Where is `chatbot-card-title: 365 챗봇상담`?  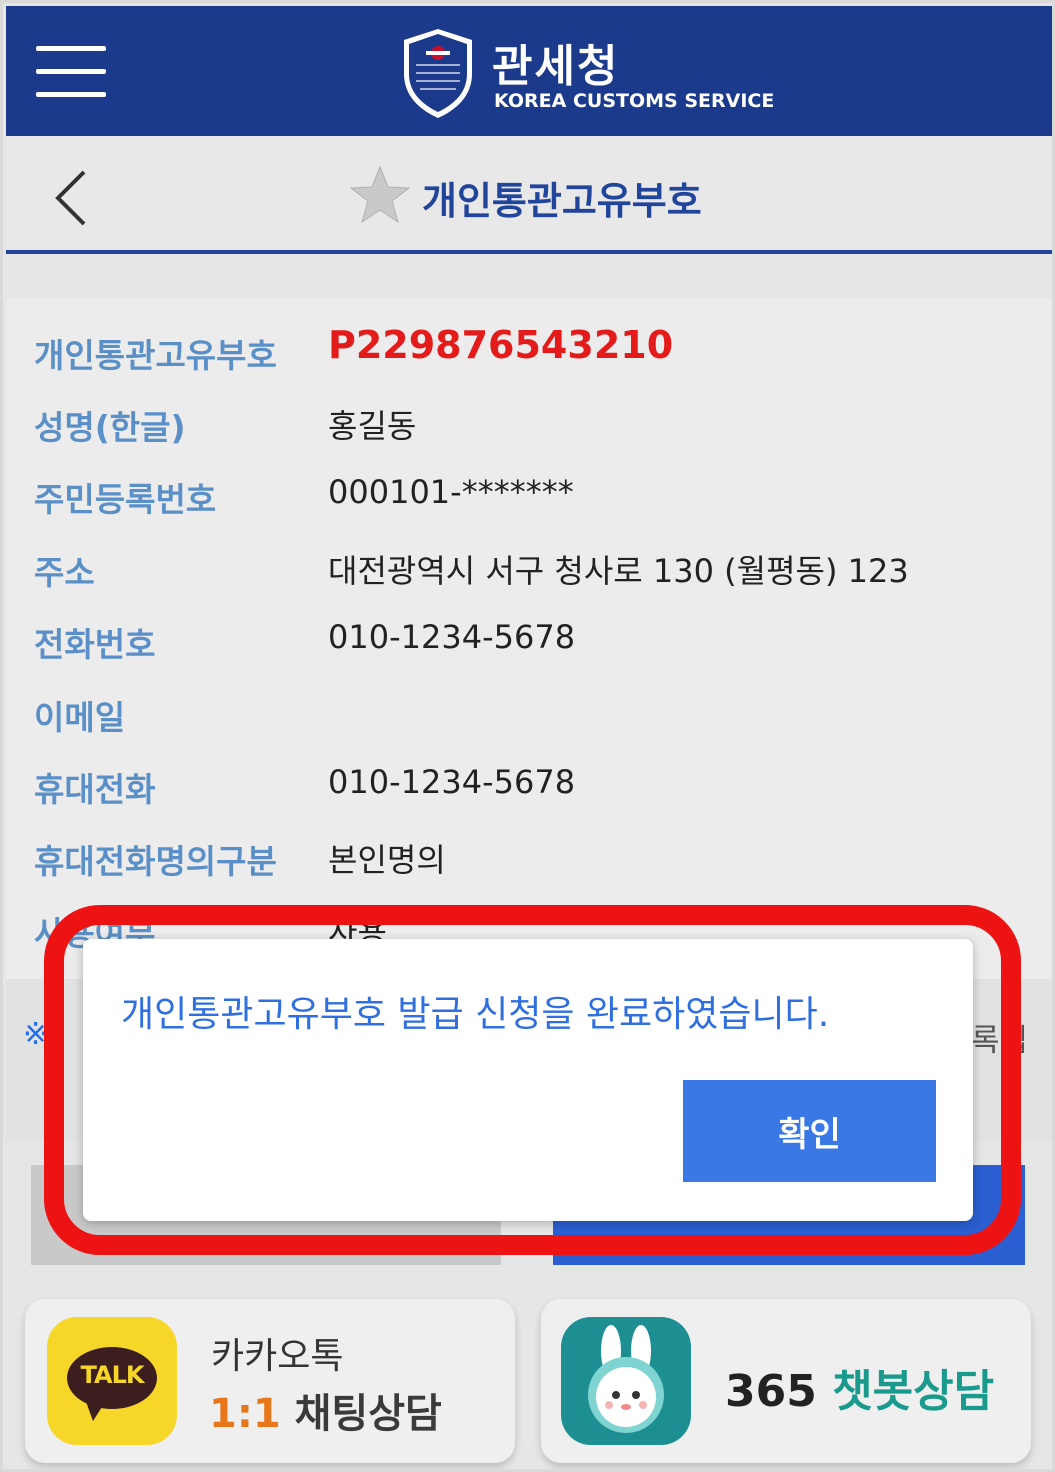
chatbot-card-title: 365 챗봇상담 is located at coordinates (859, 1387).